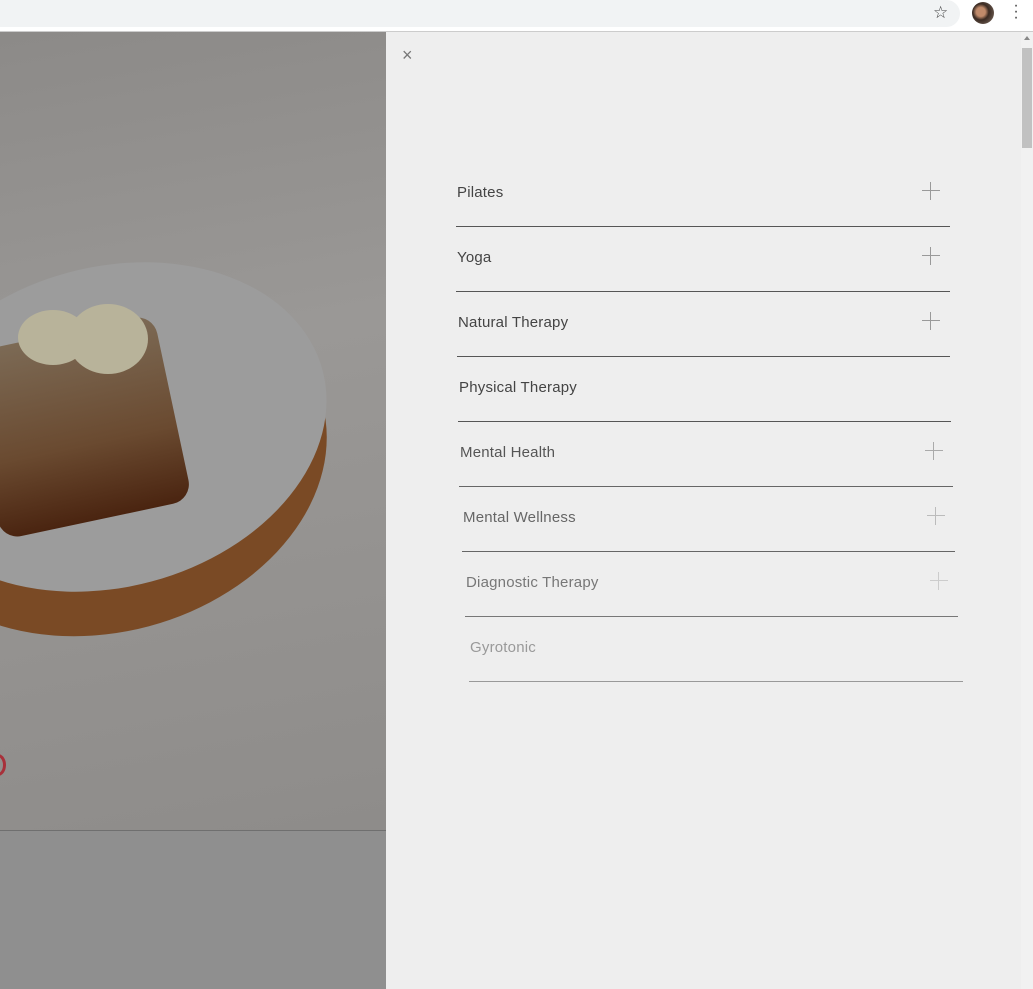 This screenshot has height=989, width=1033. I want to click on menu-item-label: Pilates, so click(480, 192).